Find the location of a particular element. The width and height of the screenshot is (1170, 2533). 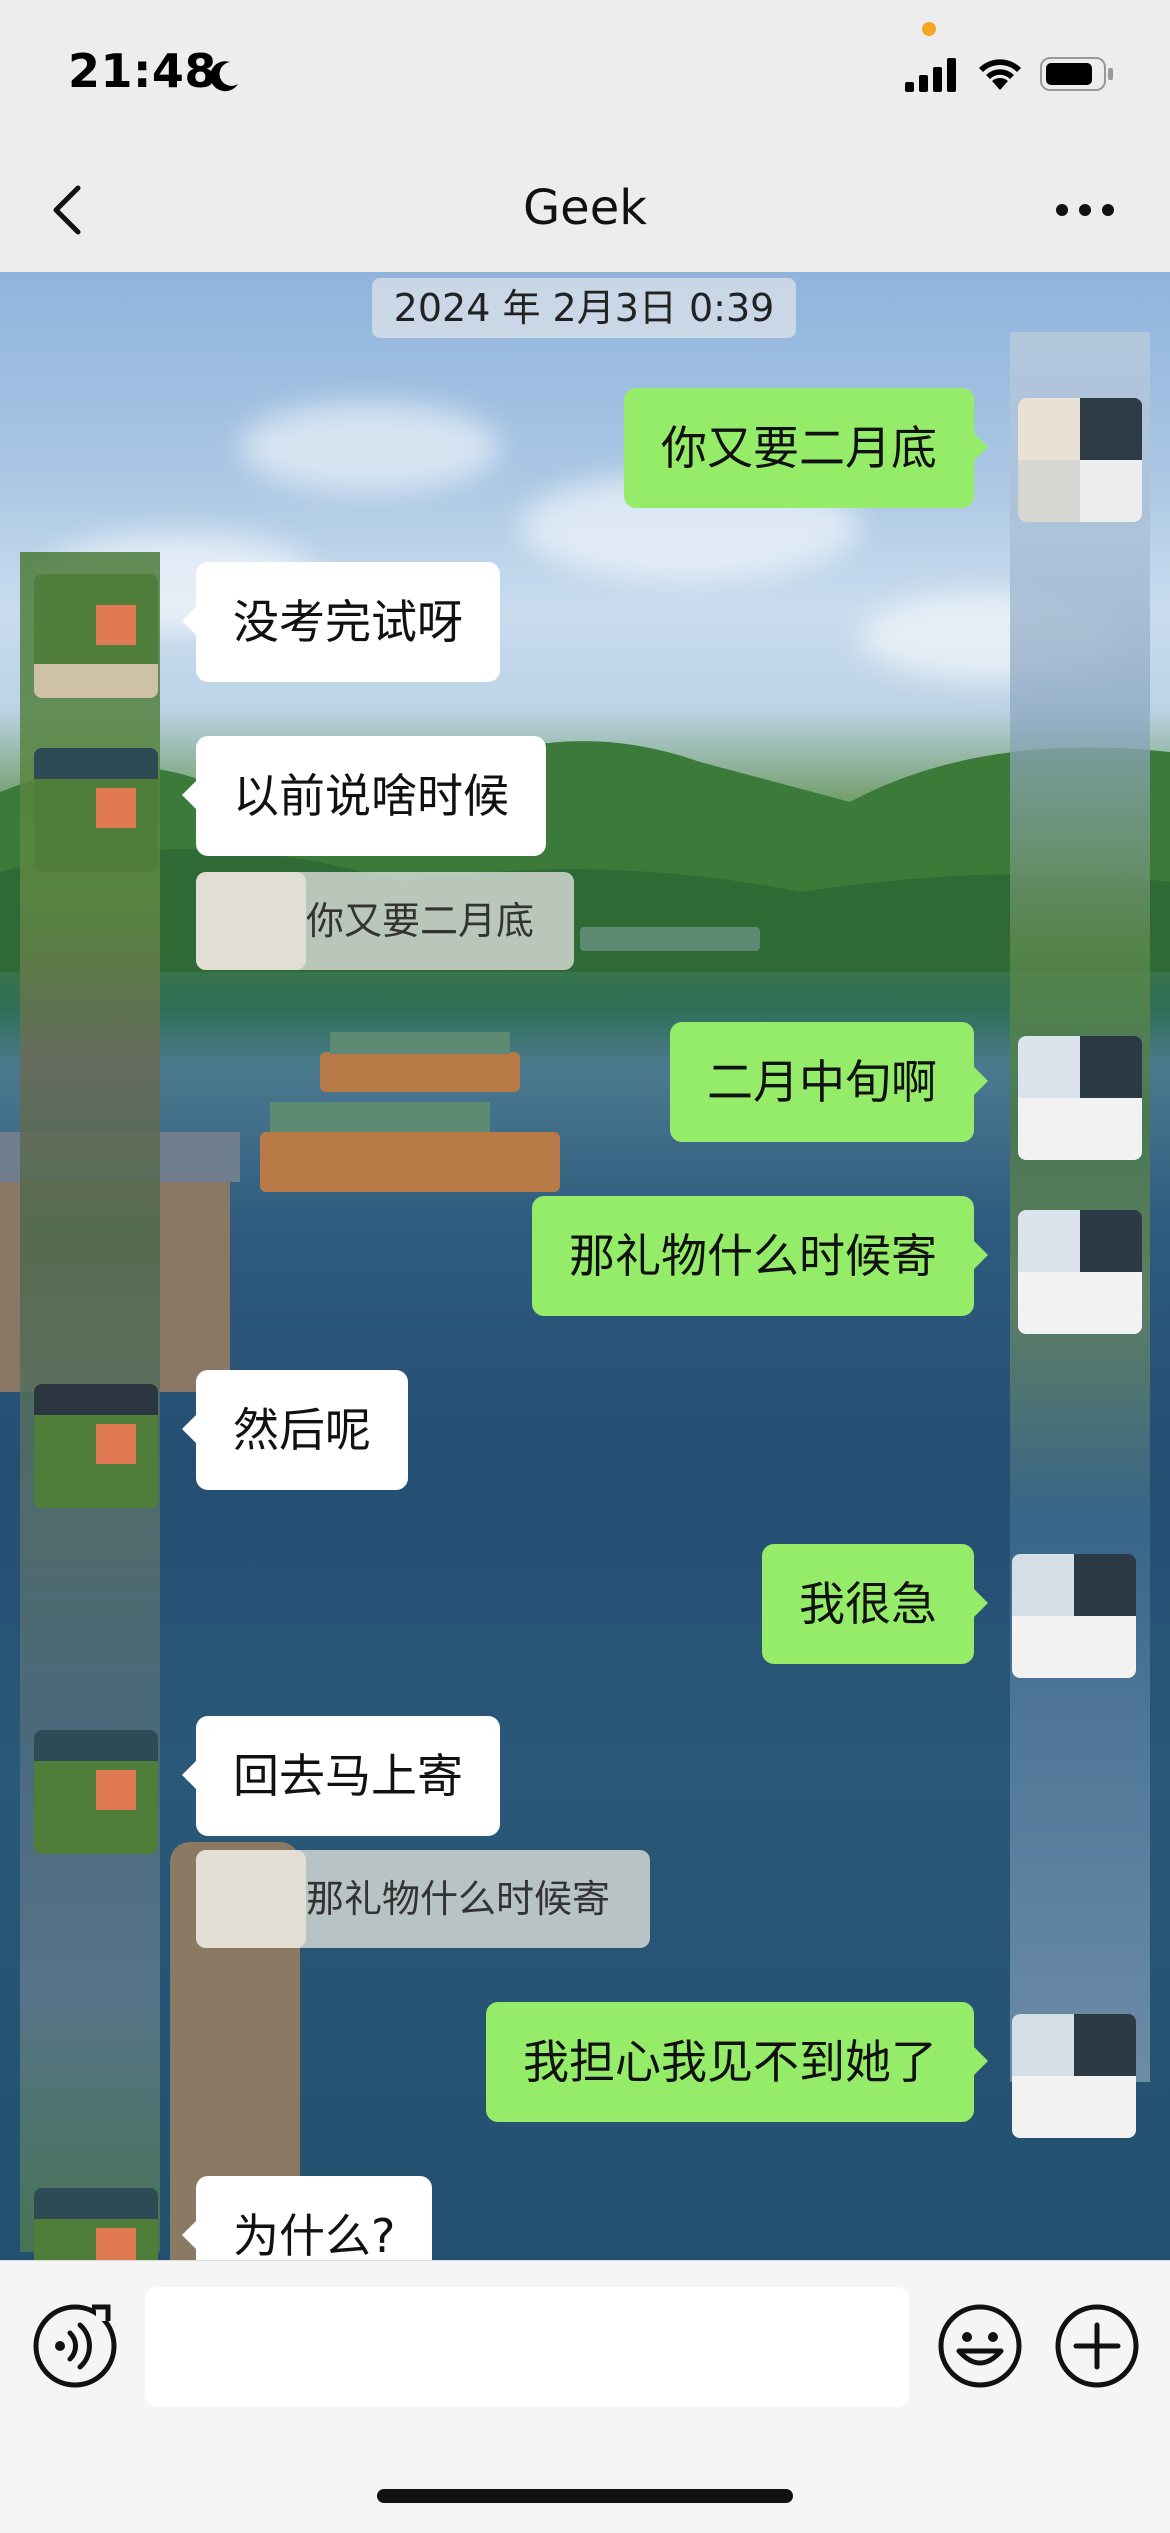

battery-icon is located at coordinates (1076, 74).